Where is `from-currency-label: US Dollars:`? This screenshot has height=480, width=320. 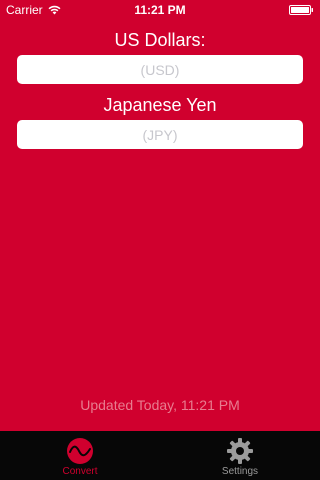
from-currency-label: US Dollars: is located at coordinates (160, 40).